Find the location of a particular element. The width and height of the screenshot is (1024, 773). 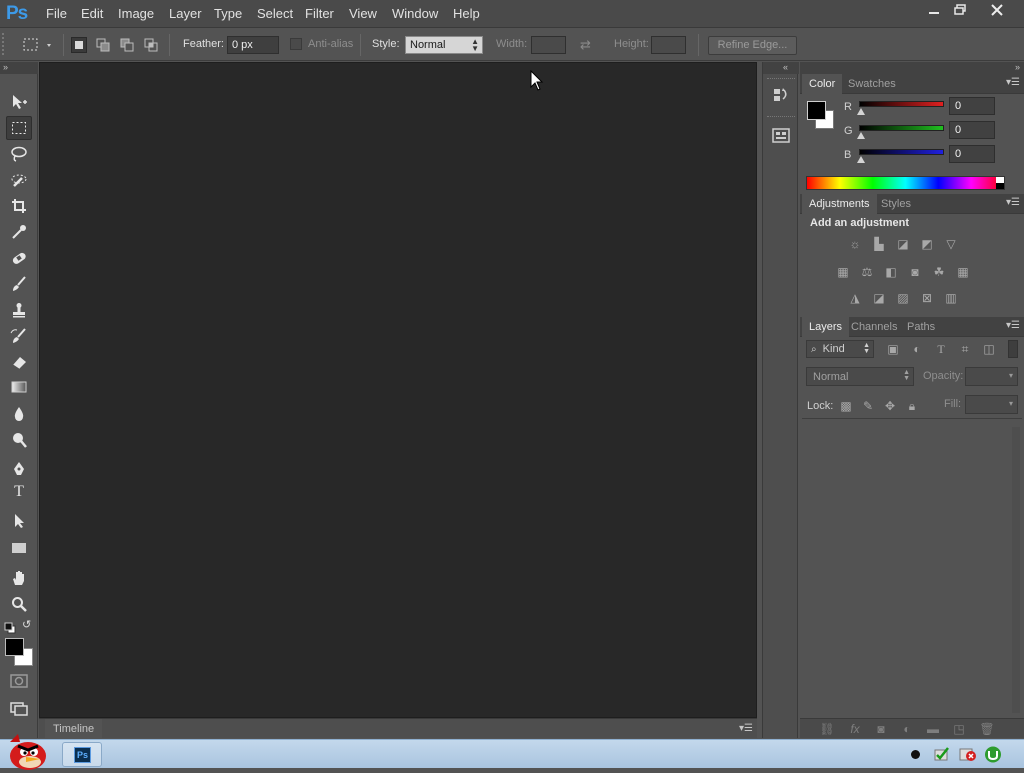

height-input is located at coordinates (668, 45).